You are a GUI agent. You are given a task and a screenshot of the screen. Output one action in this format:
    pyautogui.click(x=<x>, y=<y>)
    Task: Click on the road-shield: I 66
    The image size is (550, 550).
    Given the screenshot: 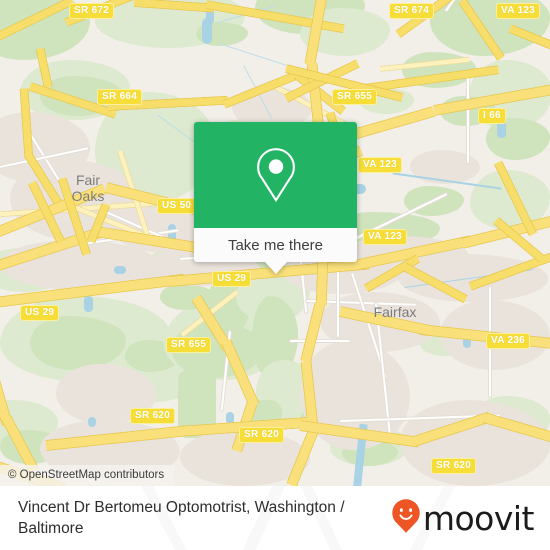 What is the action you would take?
    pyautogui.click(x=492, y=116)
    